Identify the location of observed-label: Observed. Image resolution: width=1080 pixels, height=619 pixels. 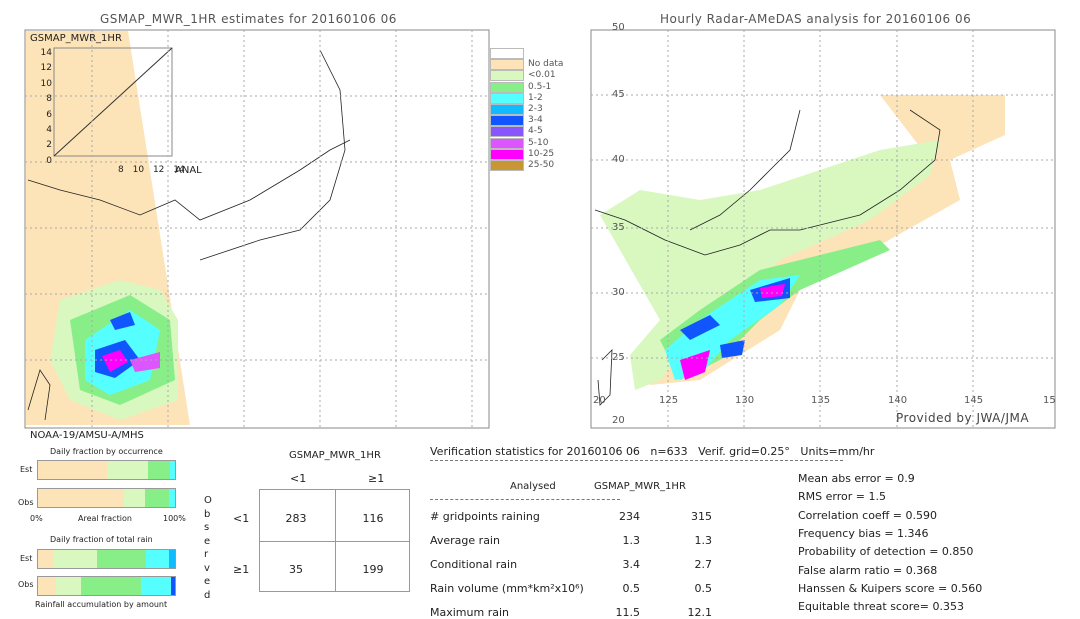
(208, 548).